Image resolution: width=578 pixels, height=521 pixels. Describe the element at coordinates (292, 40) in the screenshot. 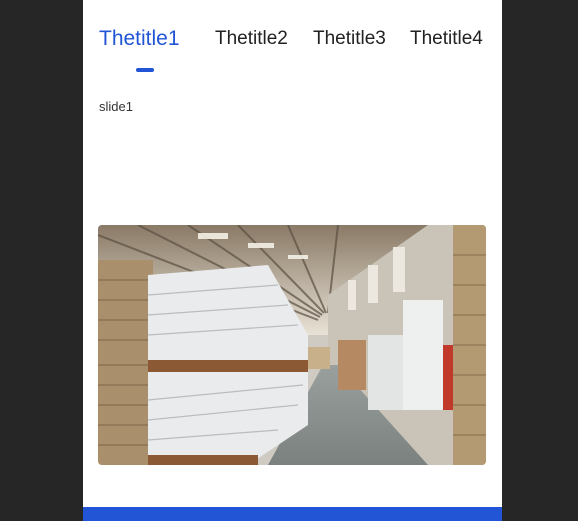

I see `tab-bar: Thetitle1 Thetitle2 Thetitle3 Thetitle4` at that location.